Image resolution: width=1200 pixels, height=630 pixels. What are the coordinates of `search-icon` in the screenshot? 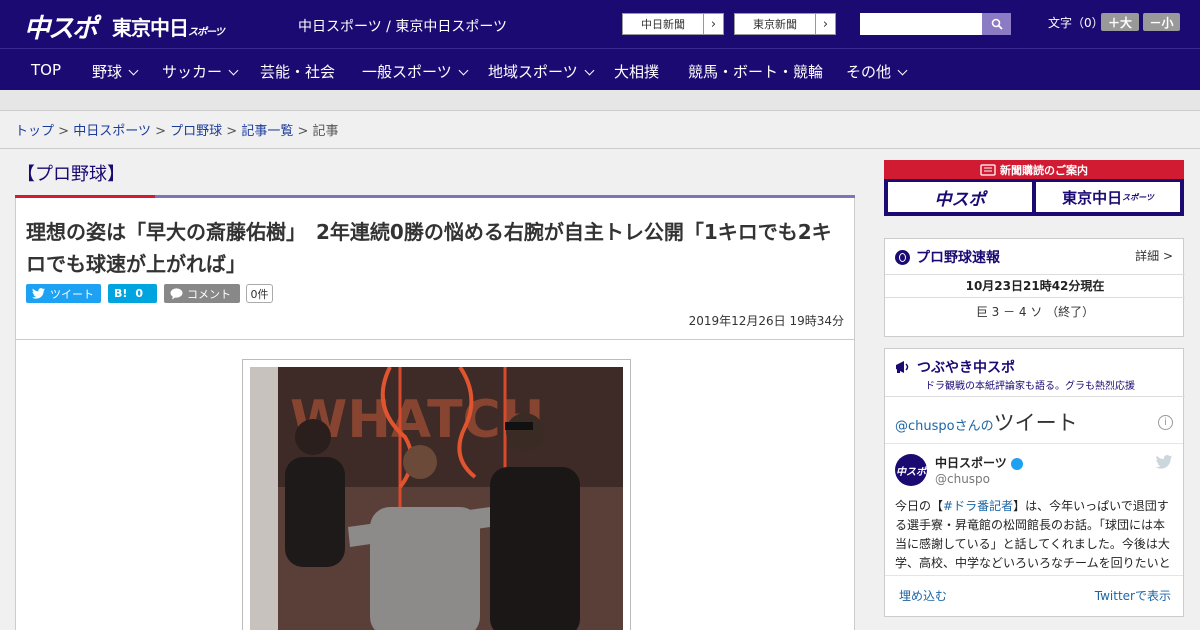 It's located at (997, 24).